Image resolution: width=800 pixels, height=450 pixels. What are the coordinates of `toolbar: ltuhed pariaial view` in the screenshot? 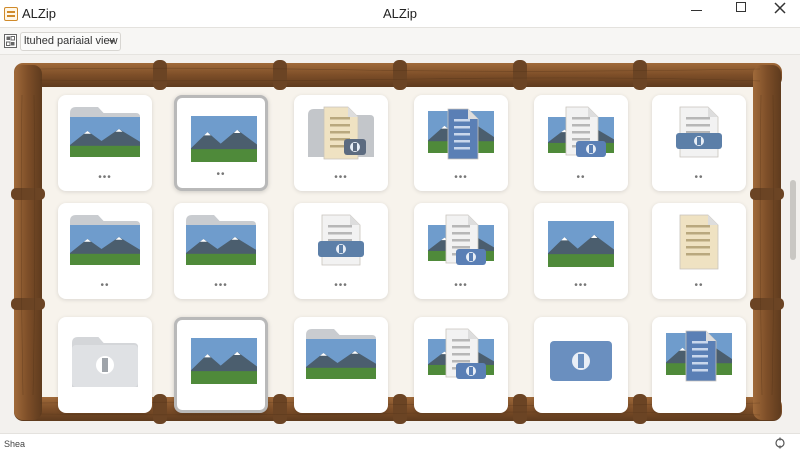 It's located at (400, 41).